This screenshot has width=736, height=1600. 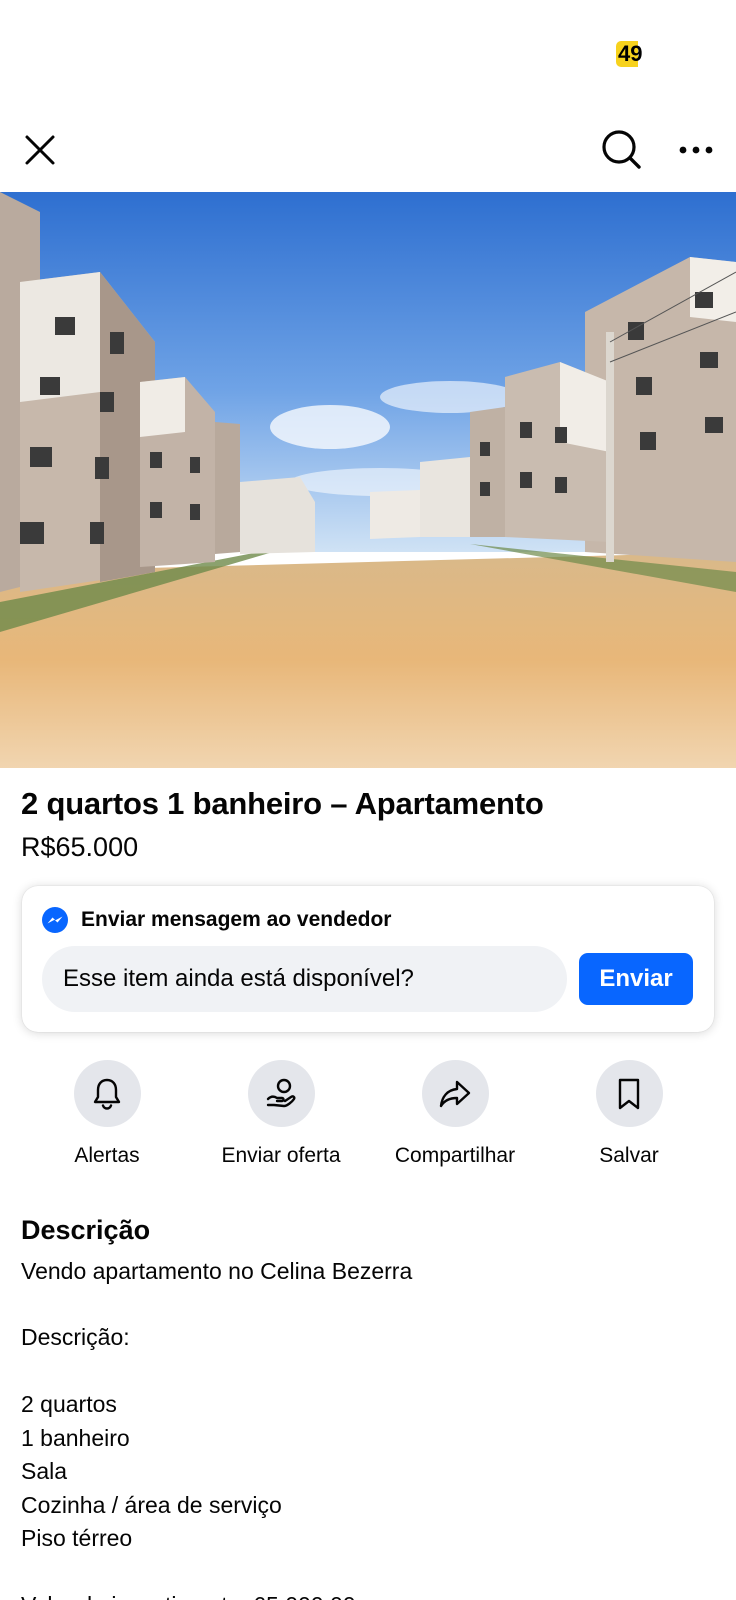 I want to click on close-icon, so click(x=40, y=150).